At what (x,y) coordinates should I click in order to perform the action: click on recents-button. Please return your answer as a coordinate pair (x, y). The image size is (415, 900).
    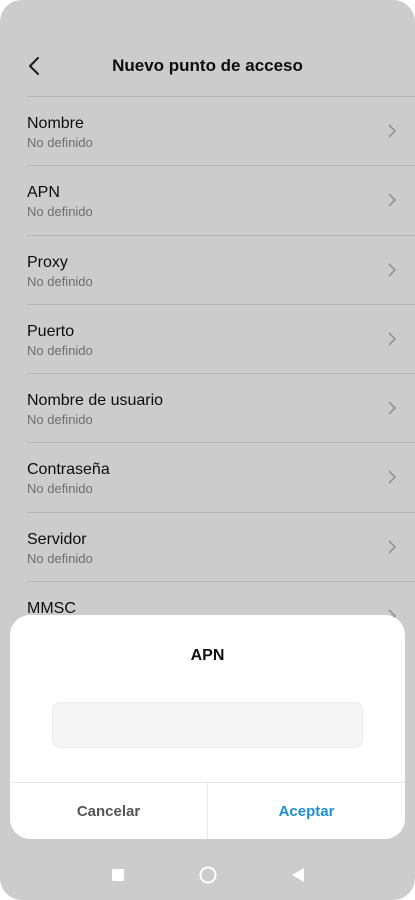
    Looking at the image, I should click on (118, 875).